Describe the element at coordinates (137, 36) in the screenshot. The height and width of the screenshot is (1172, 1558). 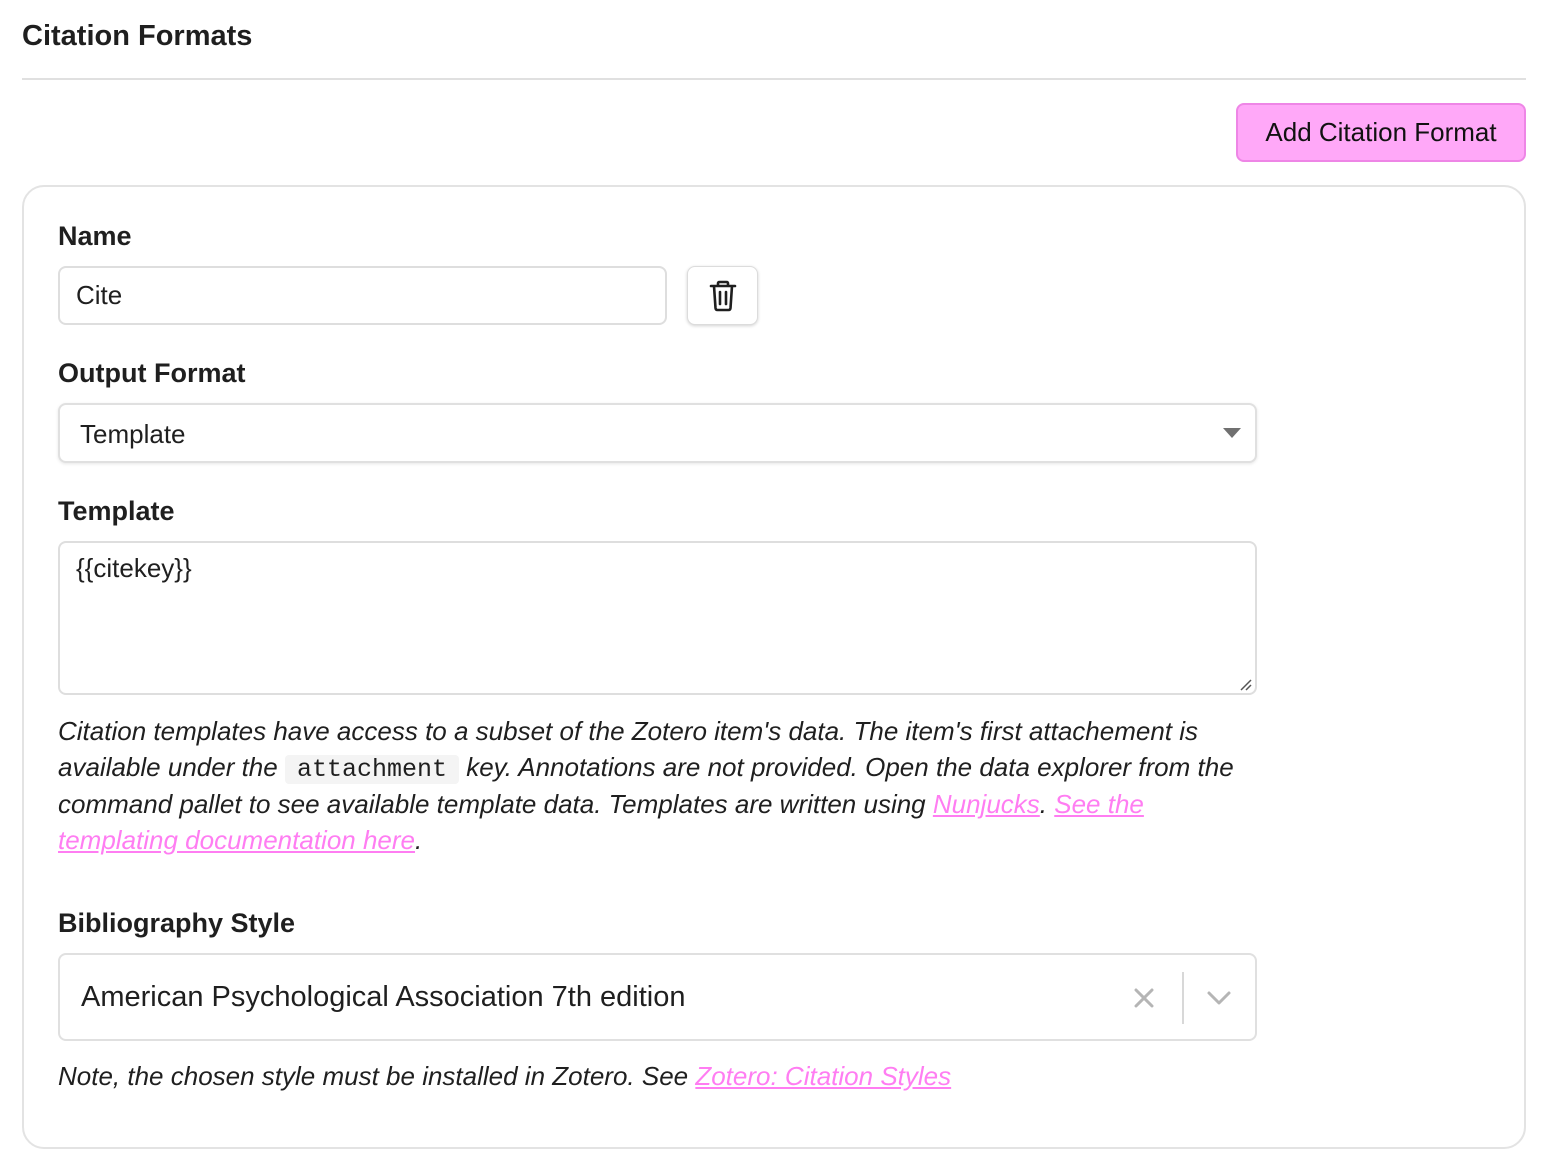
I see `section-title: Citation Formats` at that location.